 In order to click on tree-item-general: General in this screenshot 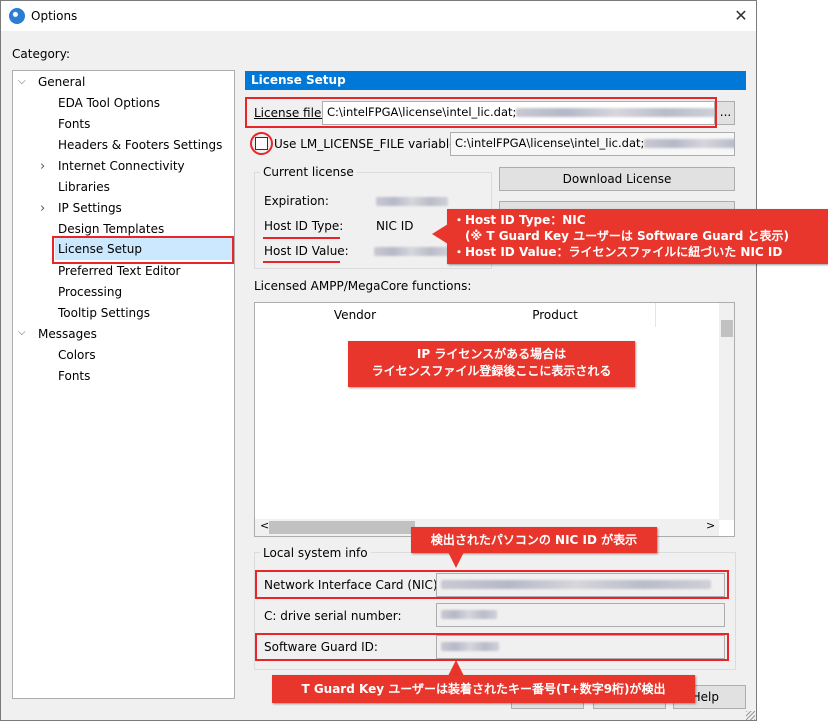, I will do `click(61, 82)`.